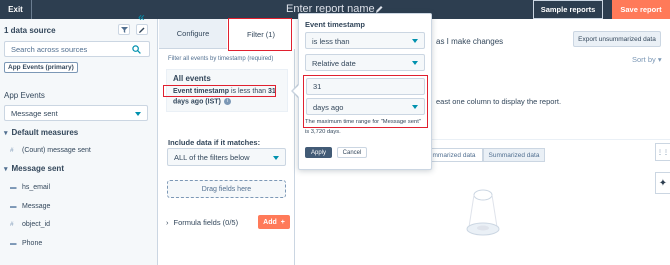  Describe the element at coordinates (641, 9) in the screenshot. I see `save-report-button: Save report` at that location.